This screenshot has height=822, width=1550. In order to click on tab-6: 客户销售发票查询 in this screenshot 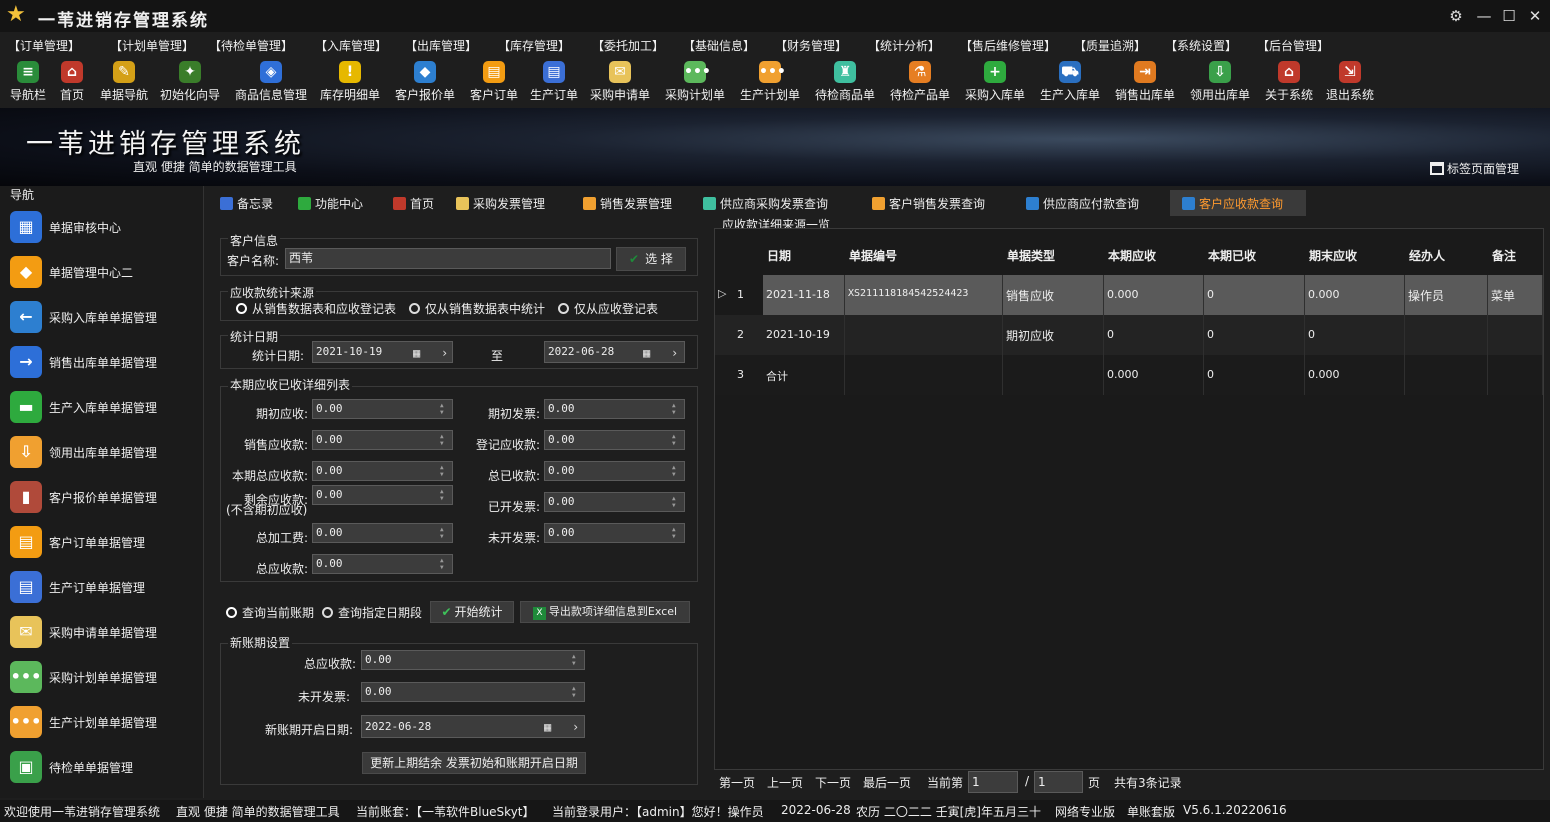, I will do `click(944, 203)`.